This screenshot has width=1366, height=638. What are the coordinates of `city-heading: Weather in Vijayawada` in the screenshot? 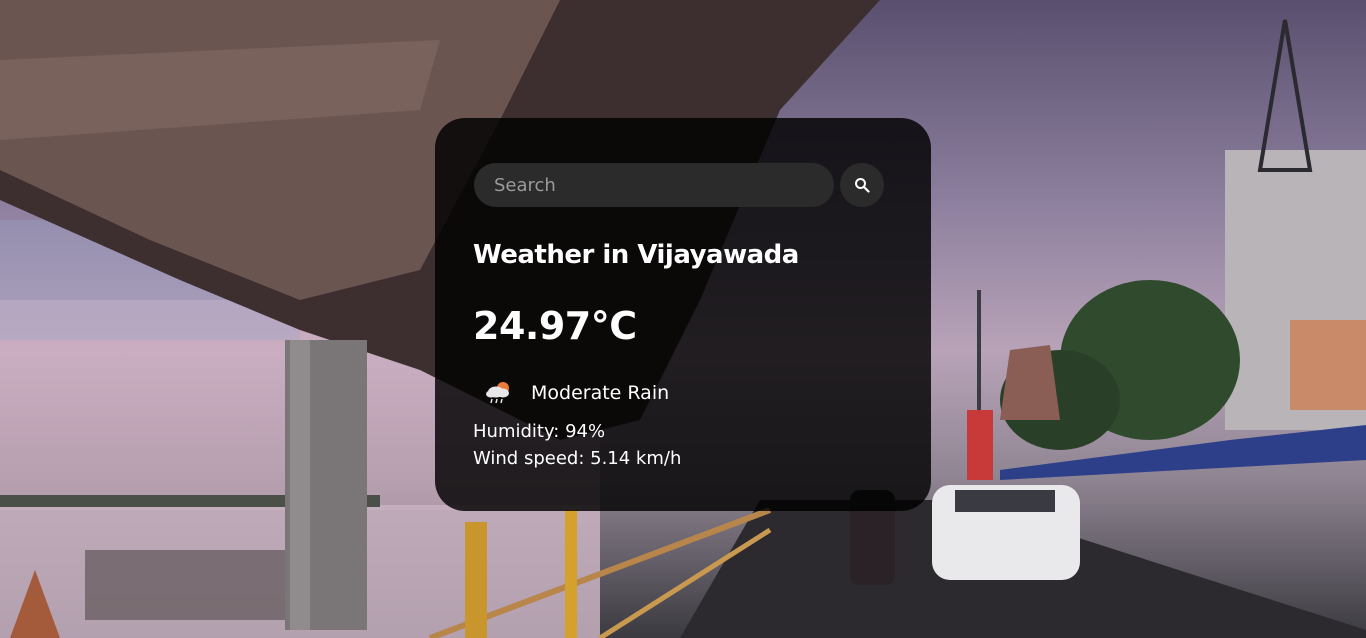 It's located at (636, 255).